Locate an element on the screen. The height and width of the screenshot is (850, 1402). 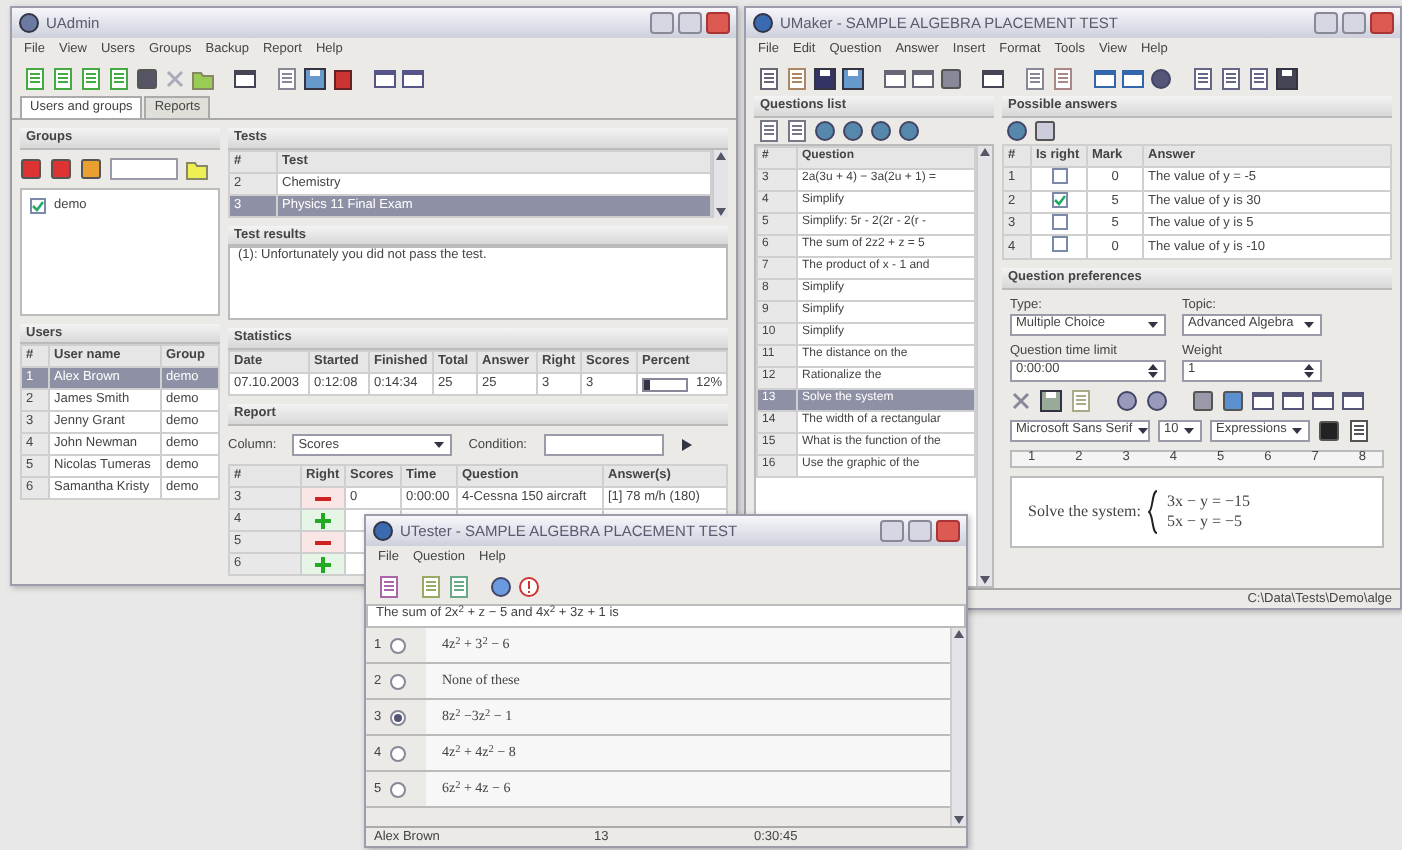
alert-icon is located at coordinates (529, 586).